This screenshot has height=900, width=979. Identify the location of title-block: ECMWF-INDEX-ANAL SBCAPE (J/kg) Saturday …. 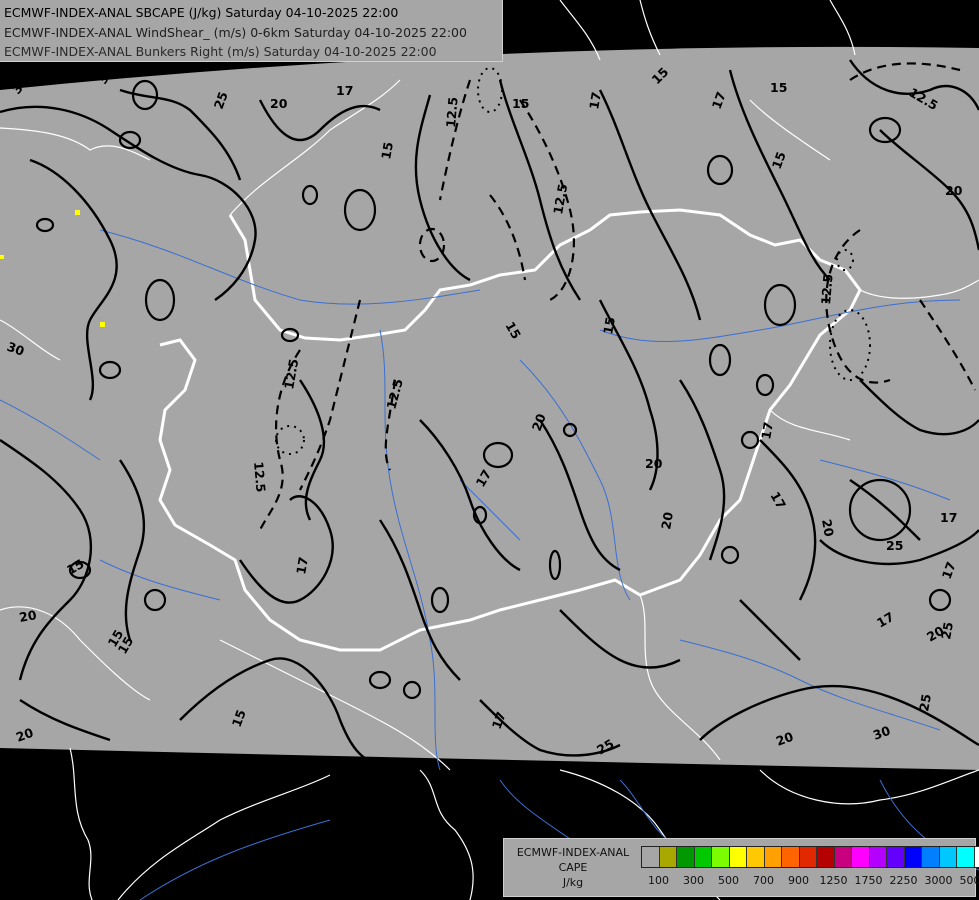
(251, 31).